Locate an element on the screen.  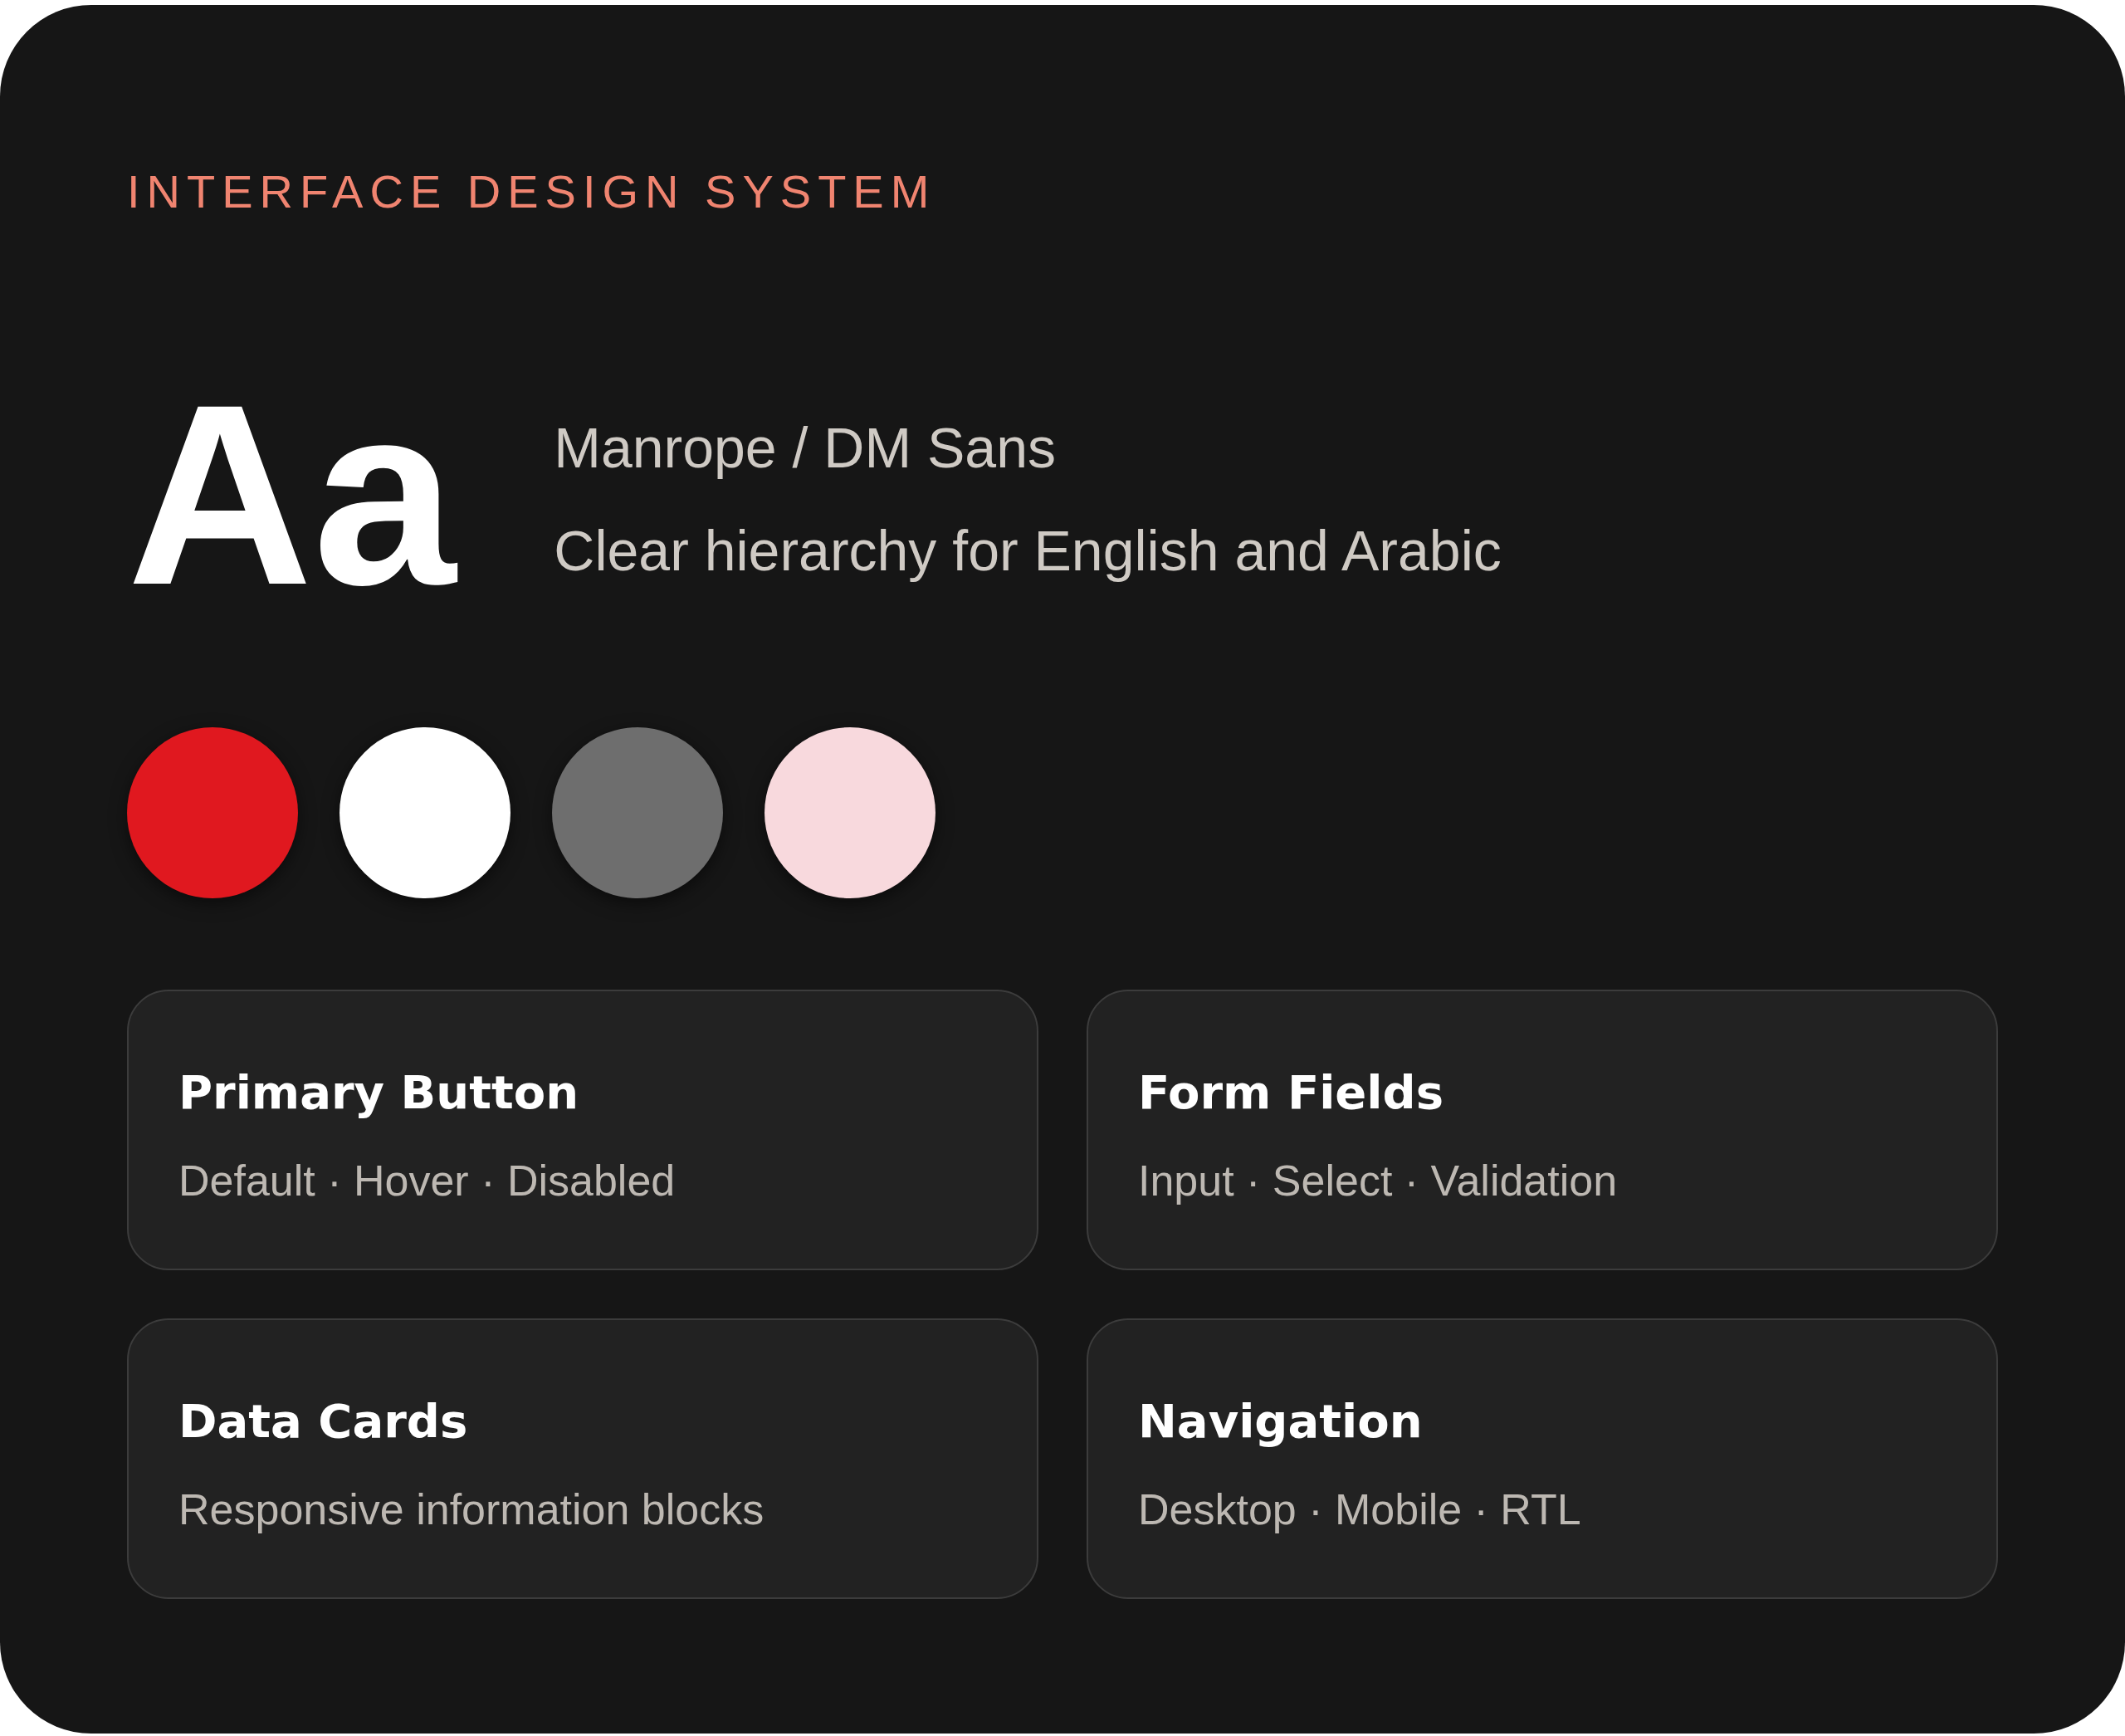
component-title: Primary Button is located at coordinates (379, 1092).